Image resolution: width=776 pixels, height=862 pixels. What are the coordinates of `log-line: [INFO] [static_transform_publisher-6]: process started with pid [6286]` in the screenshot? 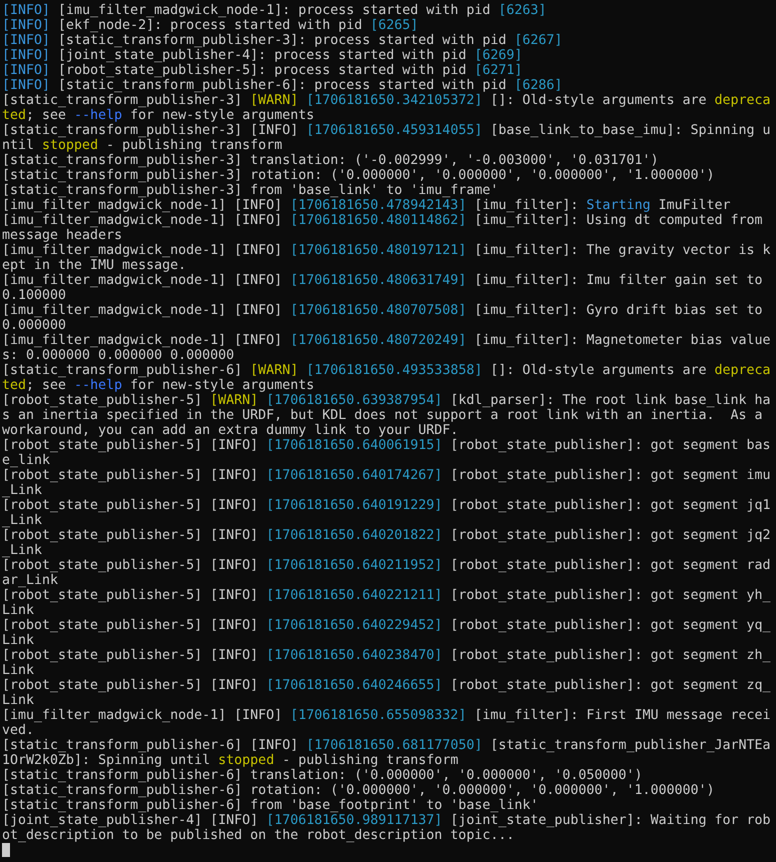 It's located at (283, 85).